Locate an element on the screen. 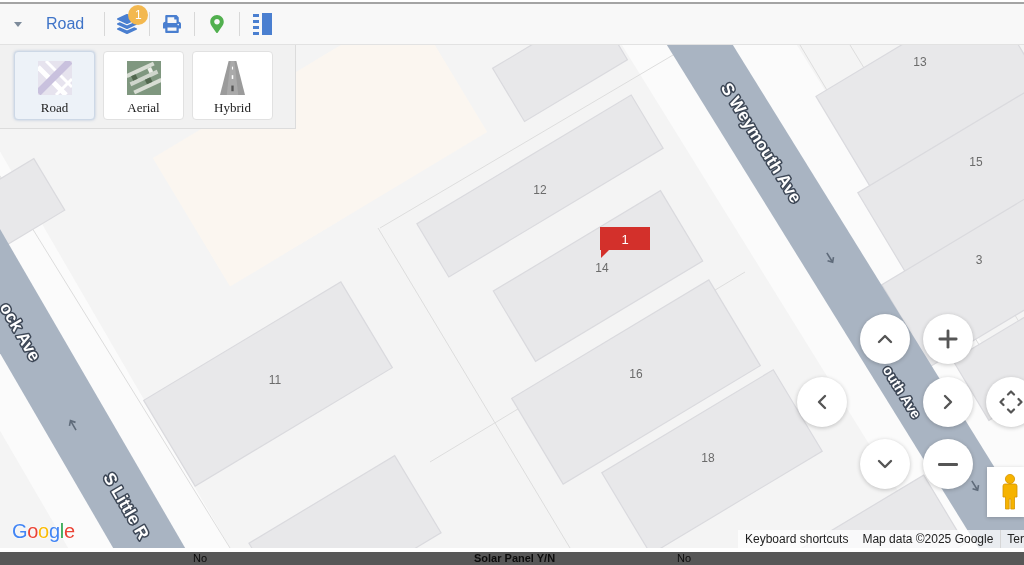  building-number: 14 is located at coordinates (602, 268).